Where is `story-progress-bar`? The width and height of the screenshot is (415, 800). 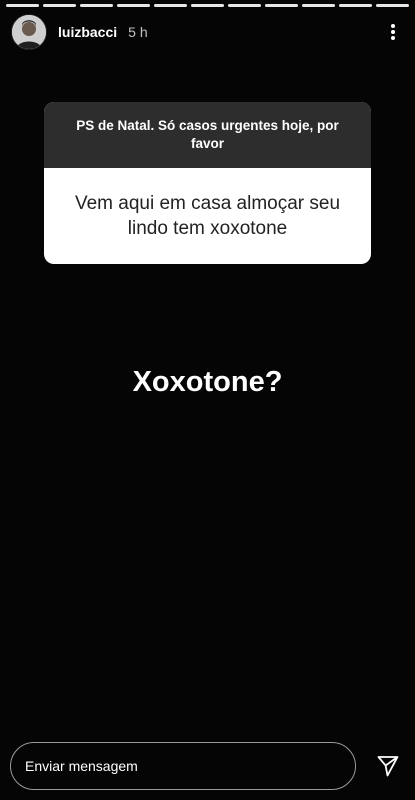 story-progress-bar is located at coordinates (207, 5).